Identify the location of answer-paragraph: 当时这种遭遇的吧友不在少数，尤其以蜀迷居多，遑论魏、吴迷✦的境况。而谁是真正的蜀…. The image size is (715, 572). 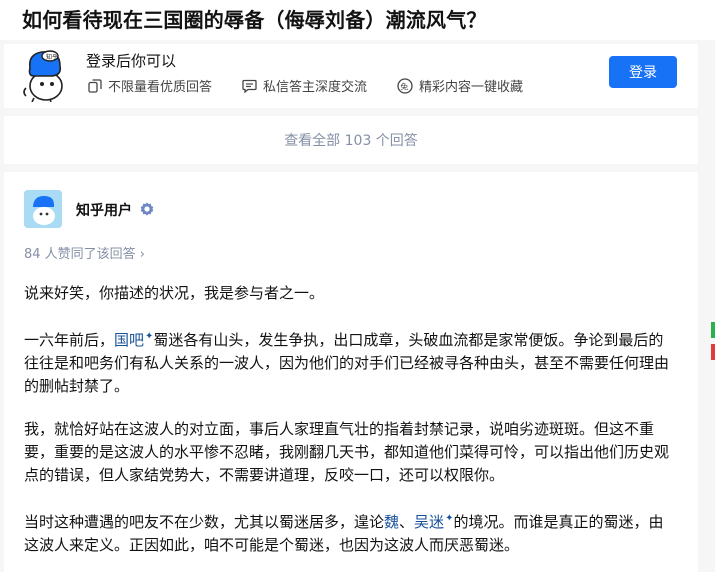
(349, 532).